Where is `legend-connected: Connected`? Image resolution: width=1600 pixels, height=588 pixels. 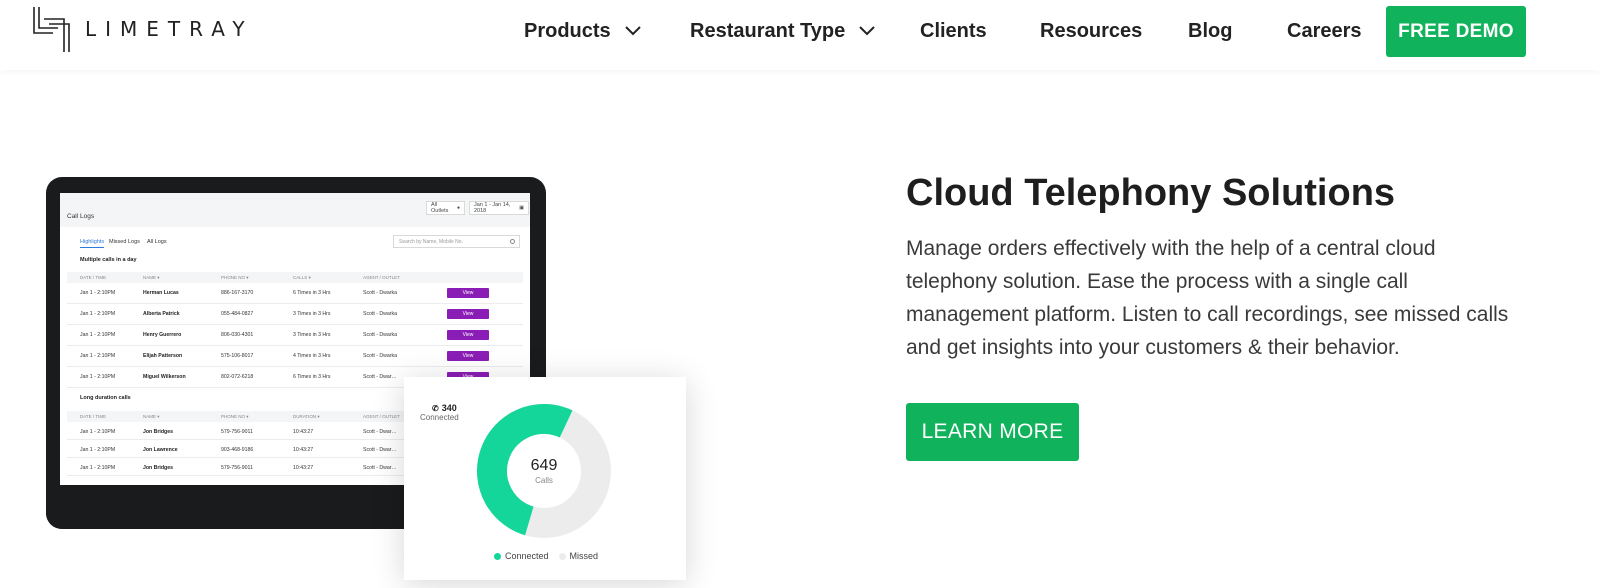 legend-connected: Connected is located at coordinates (521, 556).